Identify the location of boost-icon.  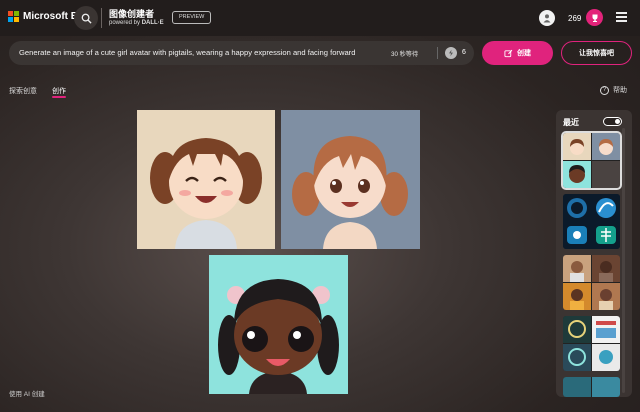
(451, 53).